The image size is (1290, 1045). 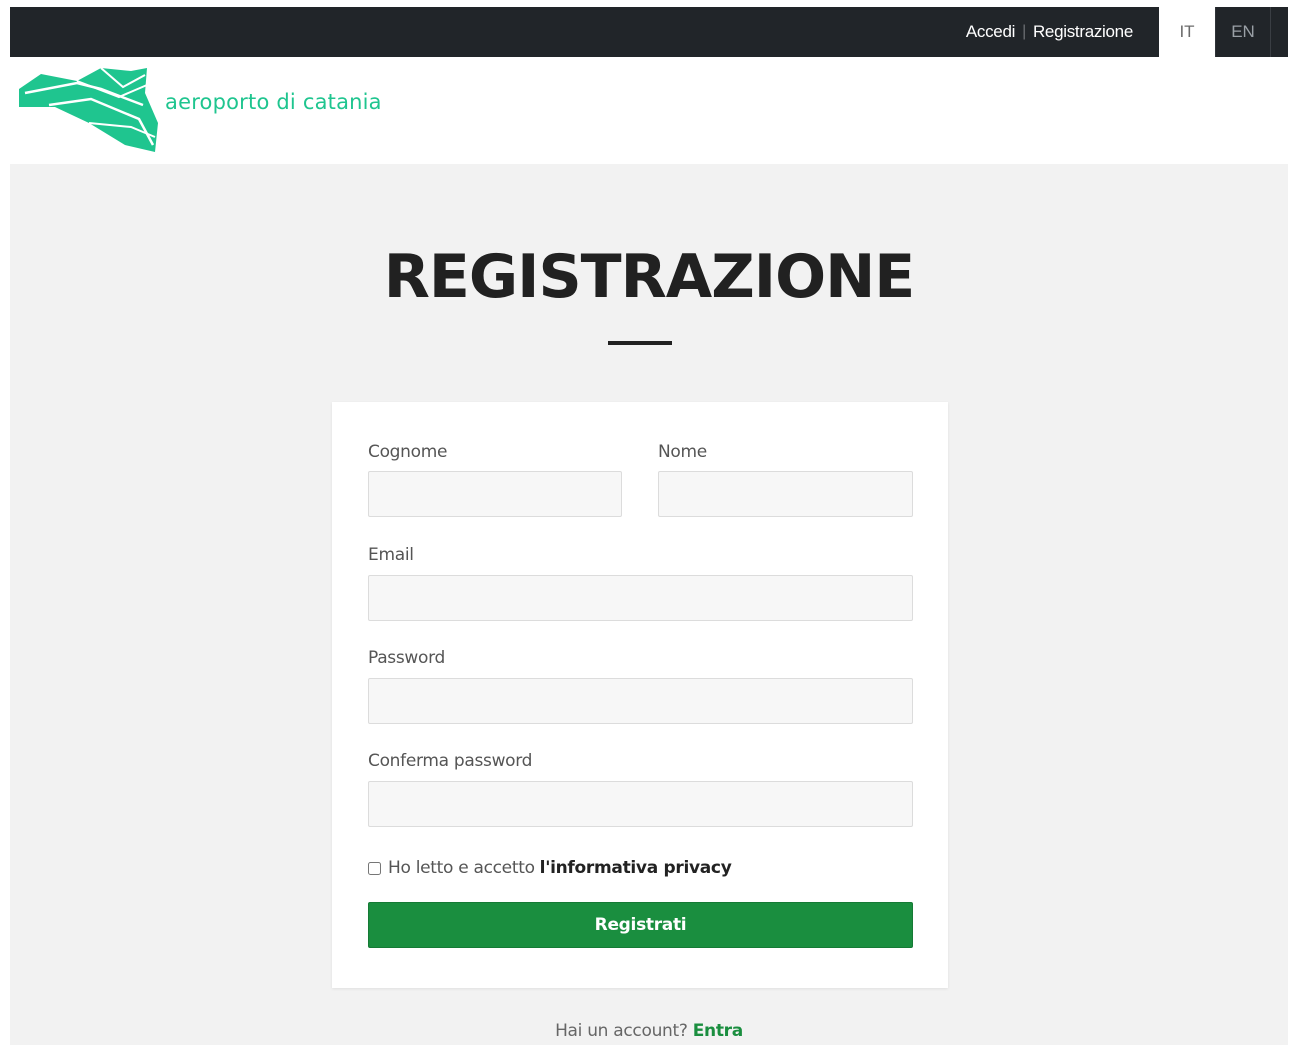 I want to click on confirm-password-label: Conferma password, so click(x=450, y=761).